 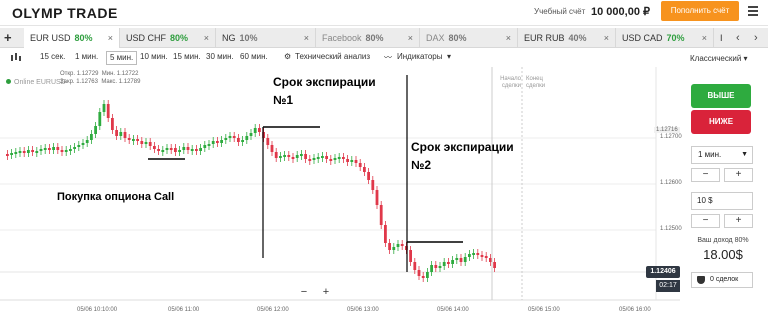 What do you see at coordinates (462, 147) in the screenshot?
I see `expiry-2-title: Срок экспирации` at bounding box center [462, 147].